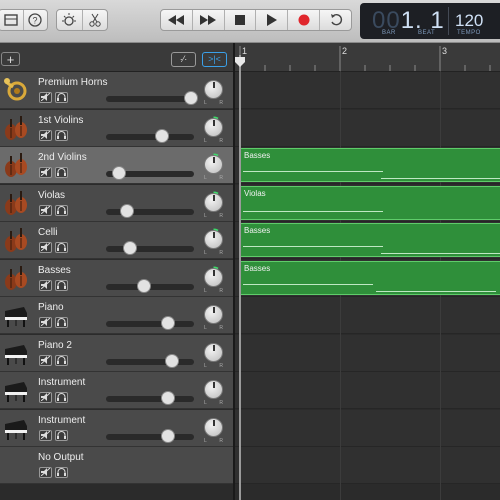 This screenshot has width=500, height=500. I want to click on mute-icon, so click(45, 172).